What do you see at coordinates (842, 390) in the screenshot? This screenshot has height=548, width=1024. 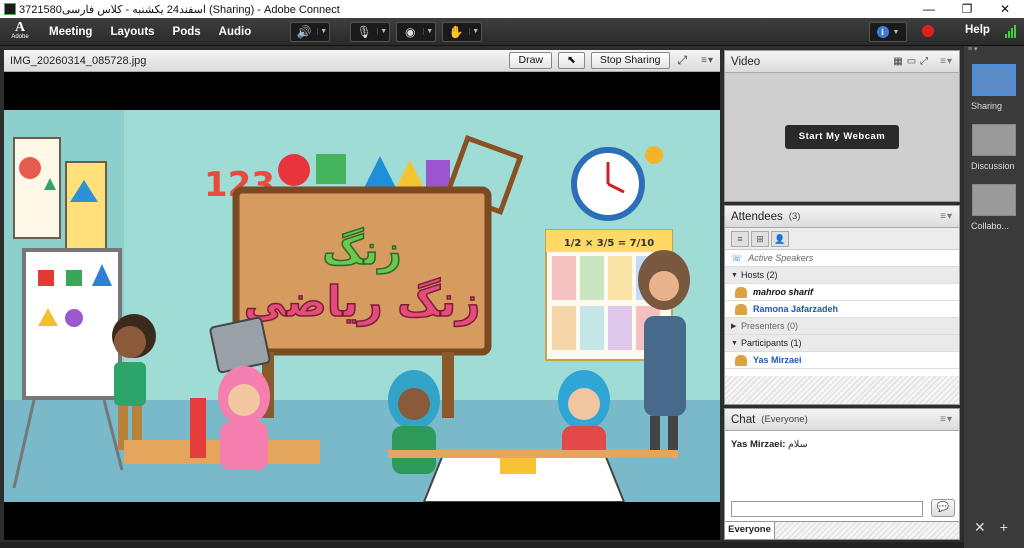 I see `attendees-empty-area` at bounding box center [842, 390].